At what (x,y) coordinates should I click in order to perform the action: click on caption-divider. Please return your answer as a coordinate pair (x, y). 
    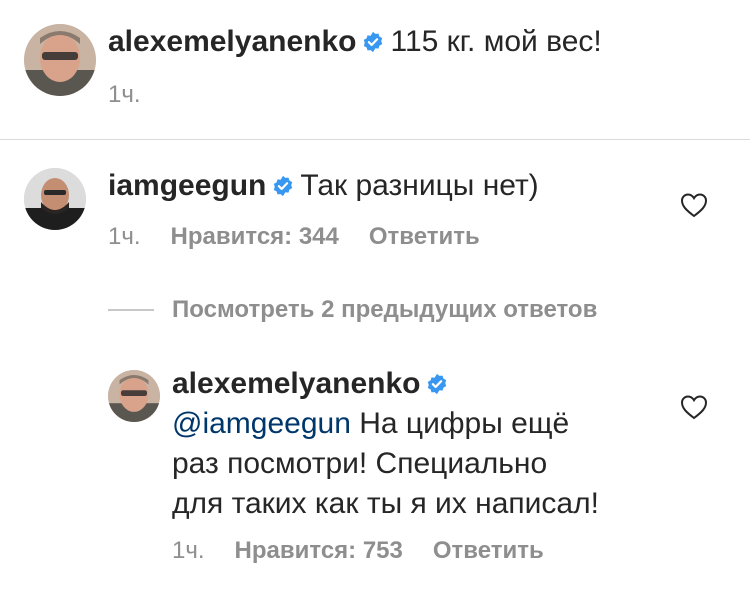
    Looking at the image, I should click on (375, 139).